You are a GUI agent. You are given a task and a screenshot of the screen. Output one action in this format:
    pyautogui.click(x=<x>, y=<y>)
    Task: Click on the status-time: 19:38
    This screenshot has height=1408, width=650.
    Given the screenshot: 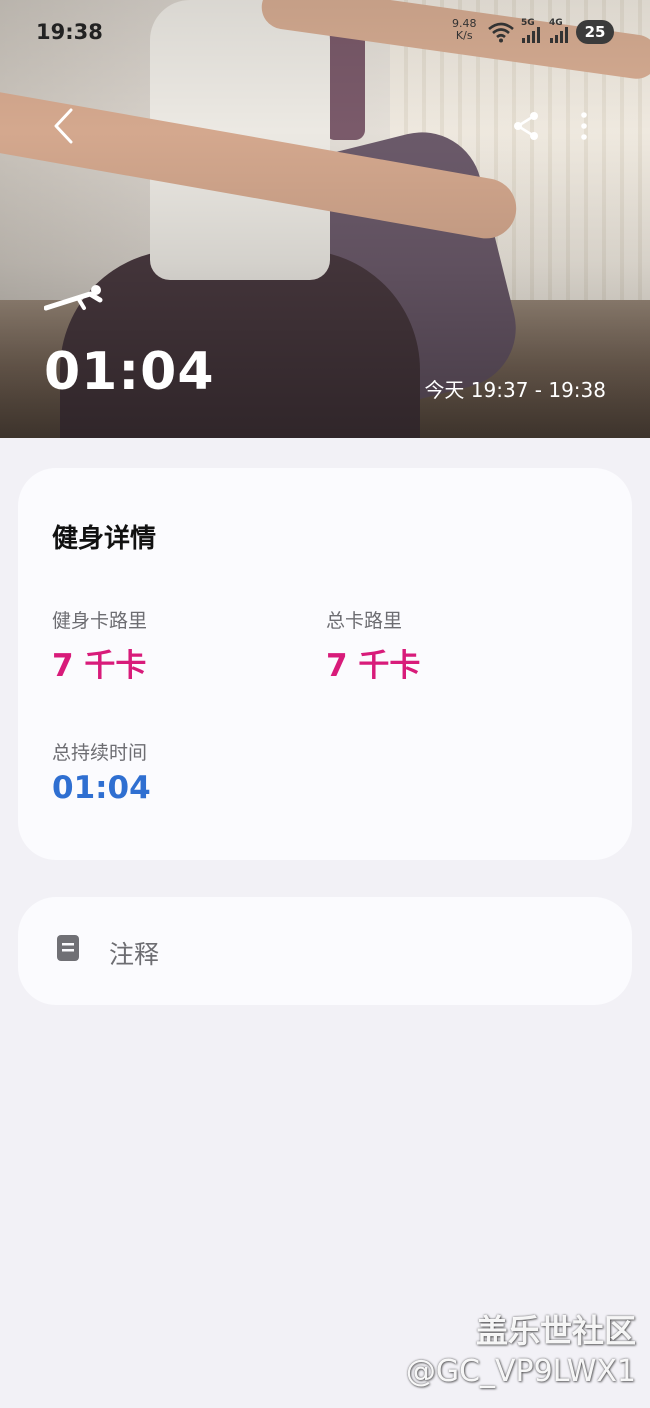 What is the action you would take?
    pyautogui.click(x=69, y=32)
    